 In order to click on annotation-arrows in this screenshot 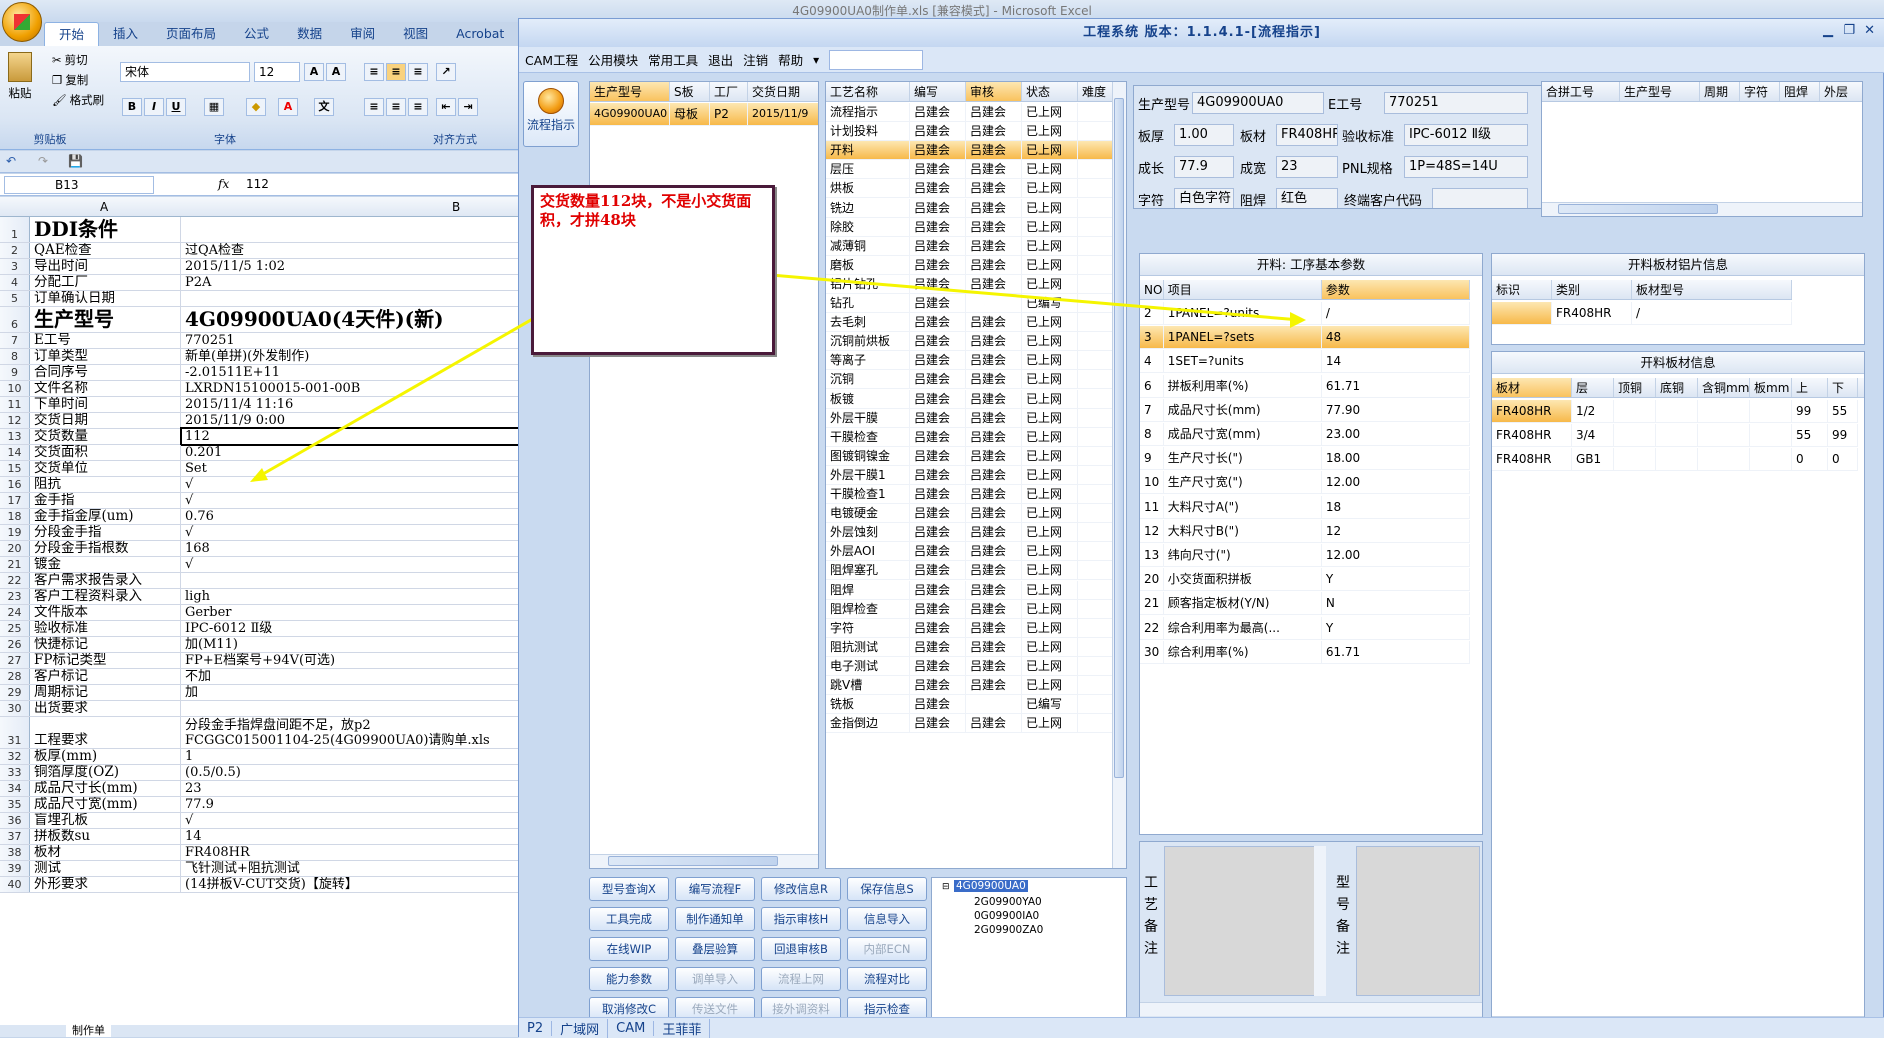, I will do `click(778, 371)`.